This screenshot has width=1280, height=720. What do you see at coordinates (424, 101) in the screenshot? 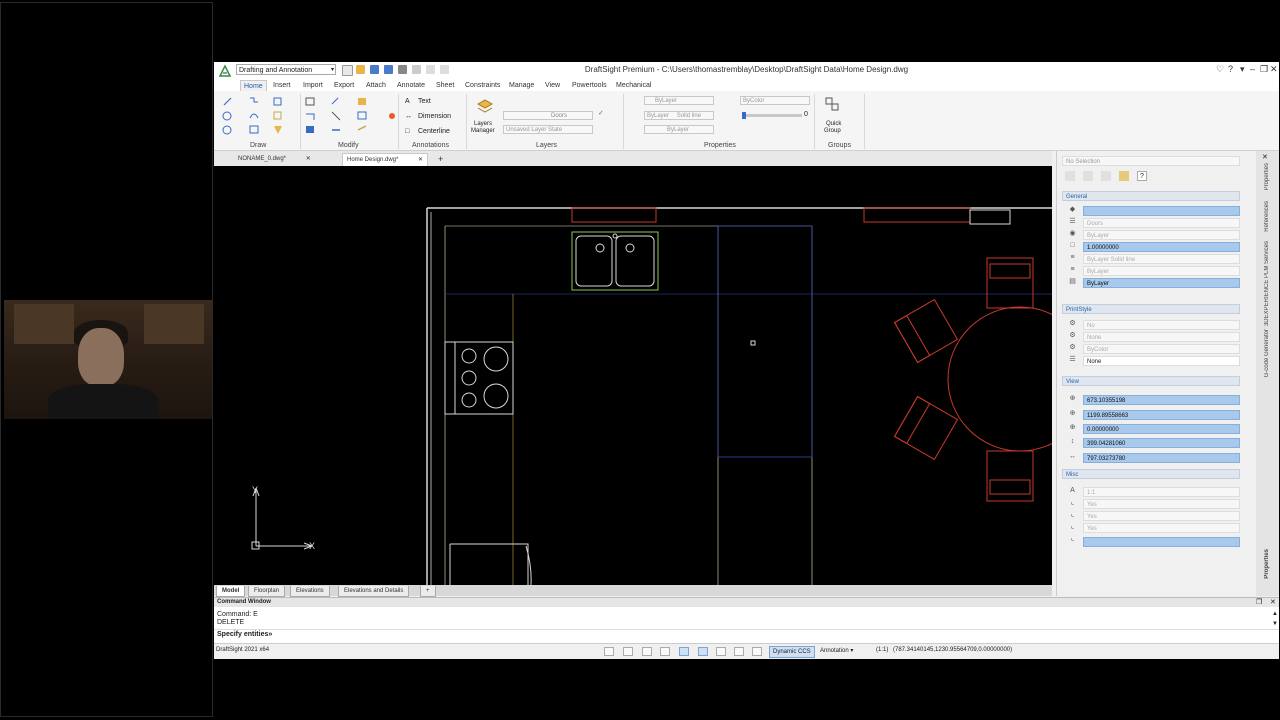
I see `text-tool-label: Text` at bounding box center [424, 101].